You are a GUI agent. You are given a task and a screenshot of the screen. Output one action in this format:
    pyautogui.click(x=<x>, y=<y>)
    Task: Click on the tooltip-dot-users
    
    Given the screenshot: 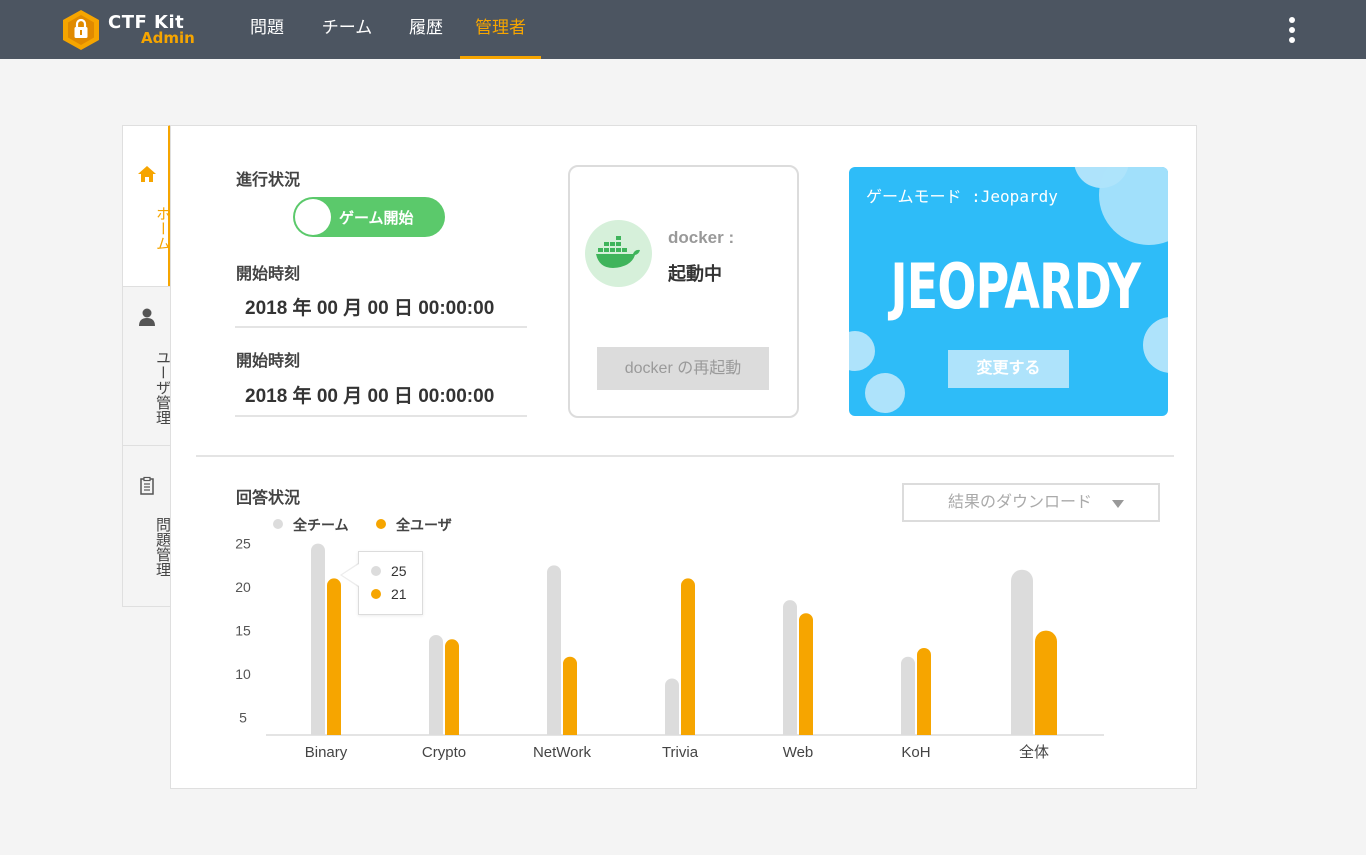 What is the action you would take?
    pyautogui.click(x=376, y=594)
    